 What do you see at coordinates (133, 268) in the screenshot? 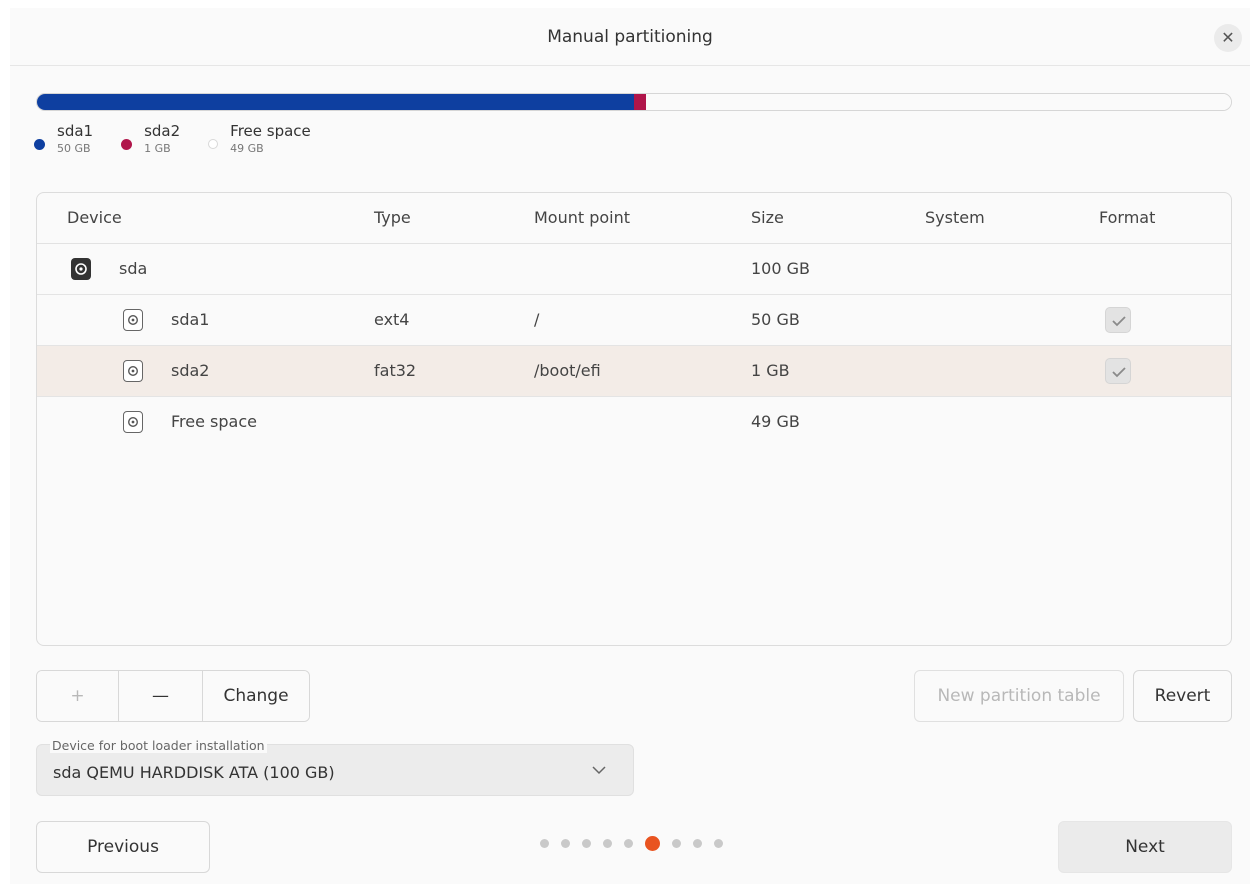
I see `cell-device: sda` at bounding box center [133, 268].